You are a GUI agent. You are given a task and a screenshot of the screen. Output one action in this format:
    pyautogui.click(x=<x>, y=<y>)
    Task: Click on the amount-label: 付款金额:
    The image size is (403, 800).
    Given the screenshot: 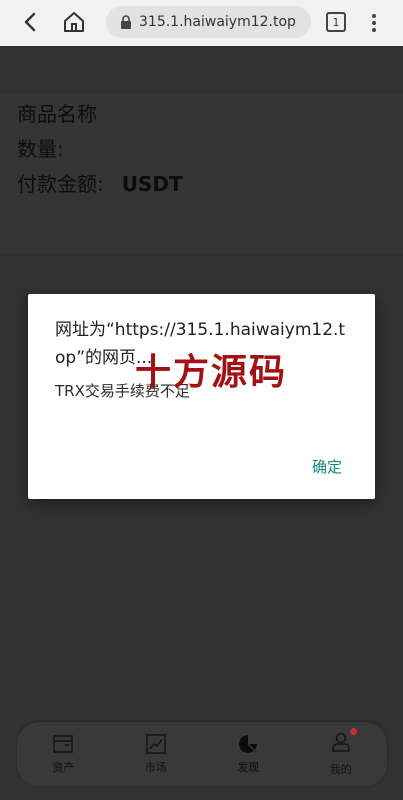 What is the action you would take?
    pyautogui.click(x=60, y=184)
    